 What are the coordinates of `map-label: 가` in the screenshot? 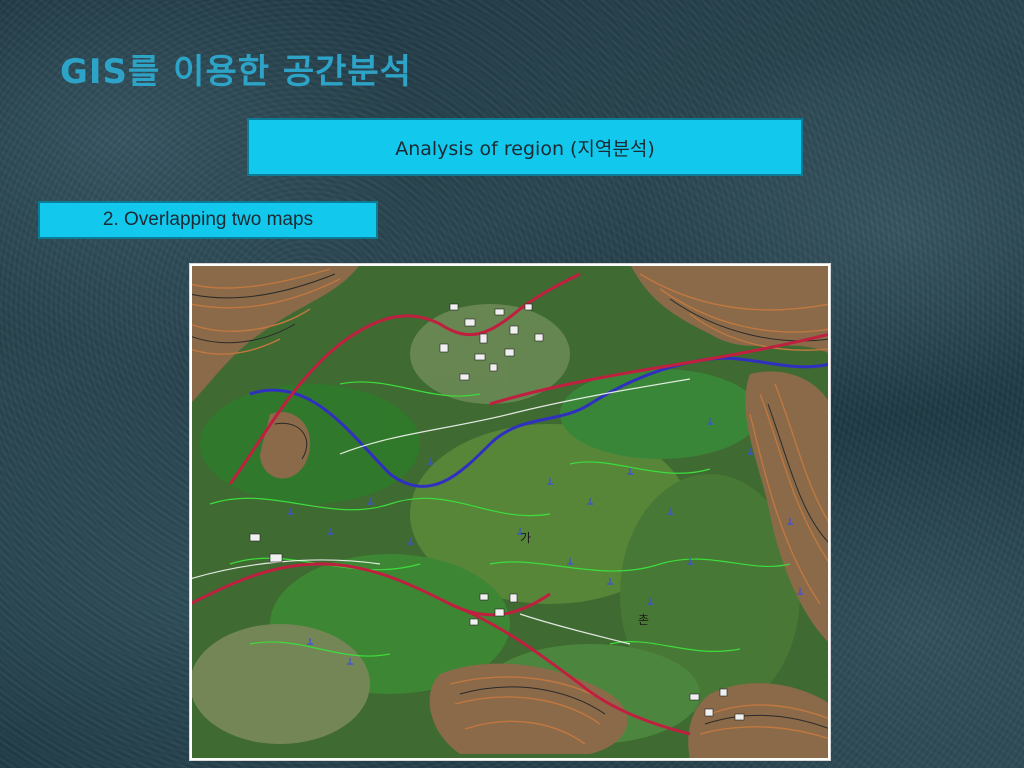 It's located at (525, 538).